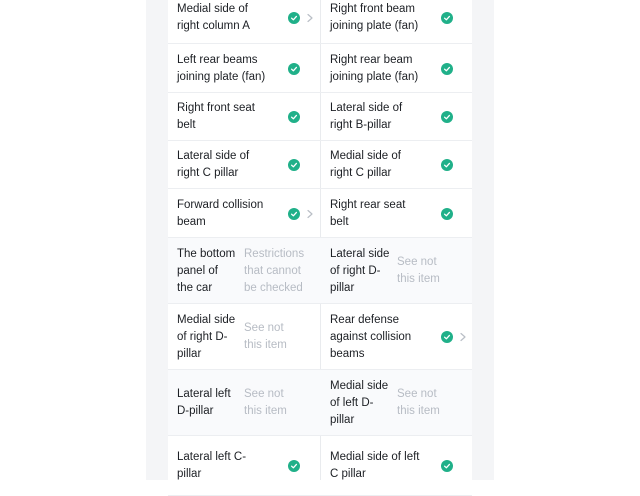 Image resolution: width=640 pixels, height=496 pixels. What do you see at coordinates (371, 337) in the screenshot?
I see `item-label: Rear defense against collision beams` at bounding box center [371, 337].